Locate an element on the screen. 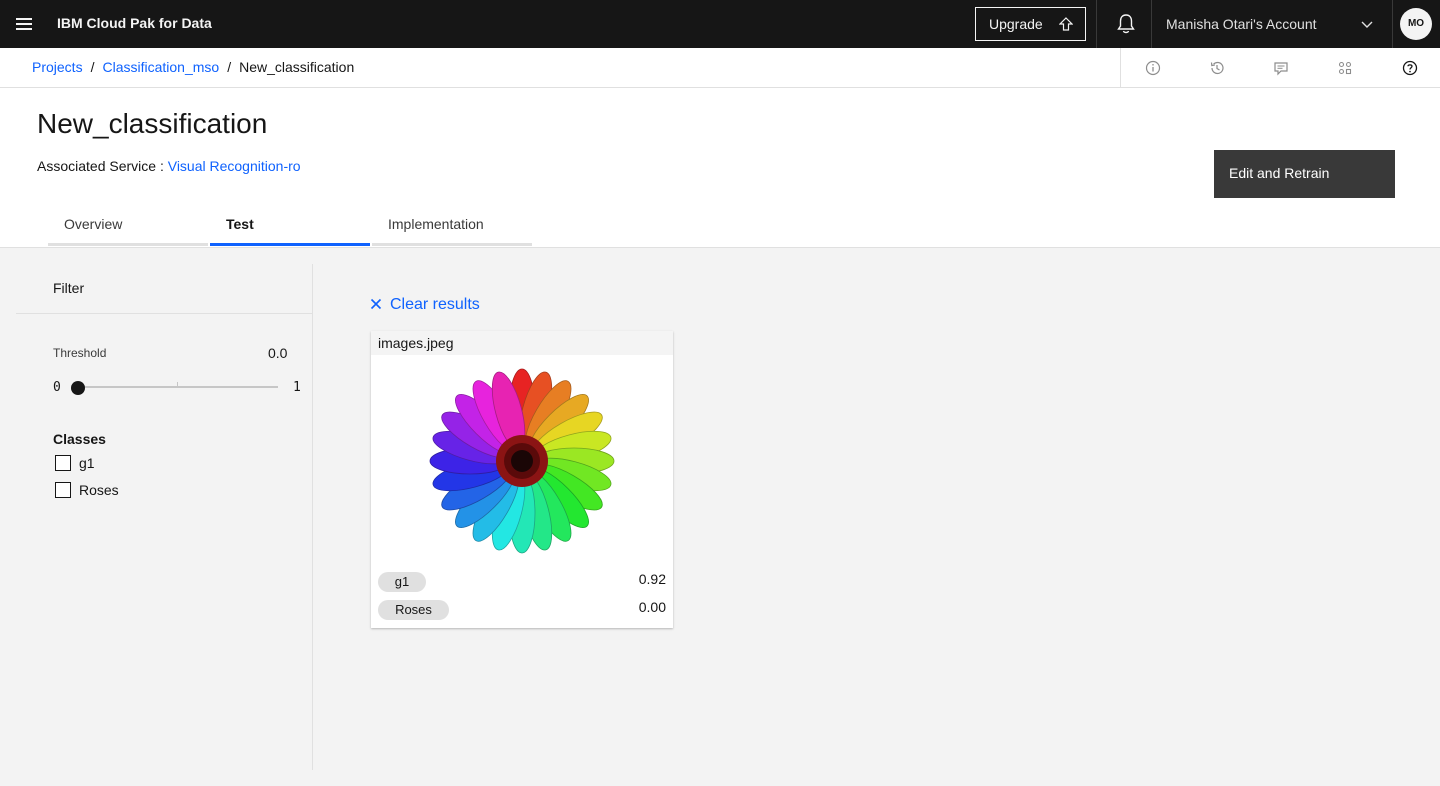 This screenshot has height=786, width=1440. breadcrumb-projects: Projects is located at coordinates (57, 67).